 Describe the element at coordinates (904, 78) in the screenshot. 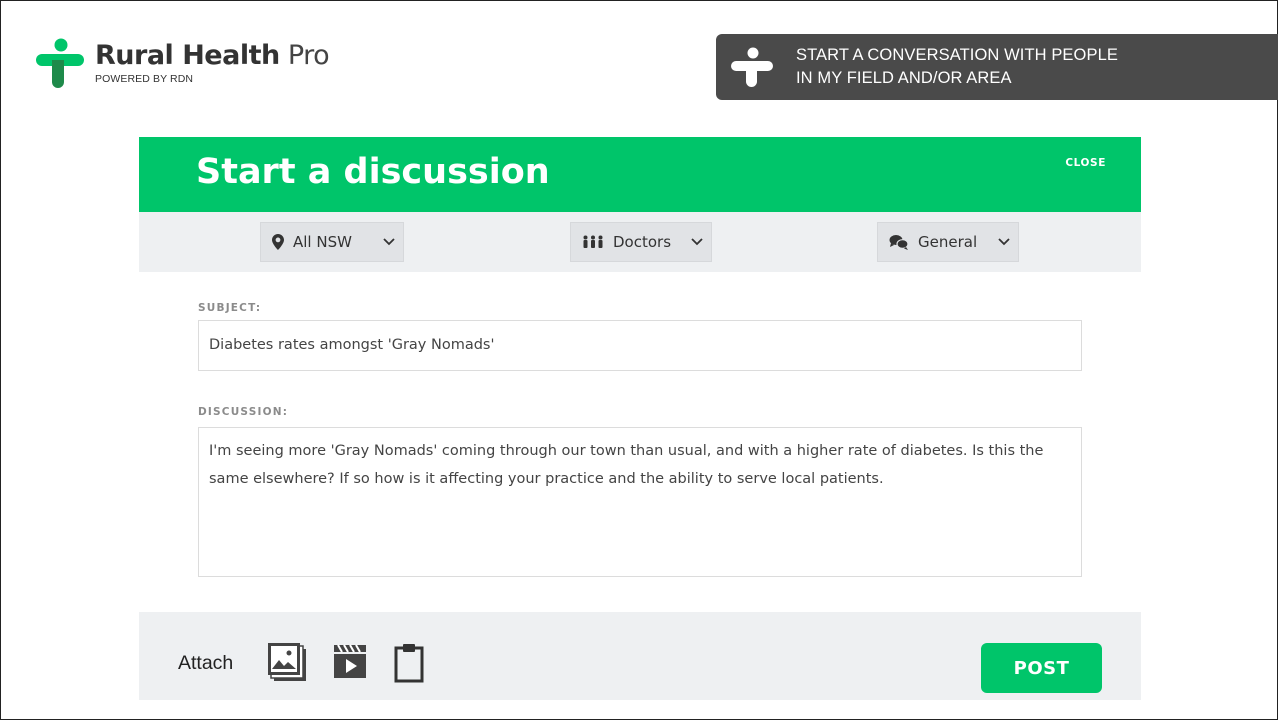

I see `banner-line-2: IN MY FIELD AND/OR AREA` at that location.